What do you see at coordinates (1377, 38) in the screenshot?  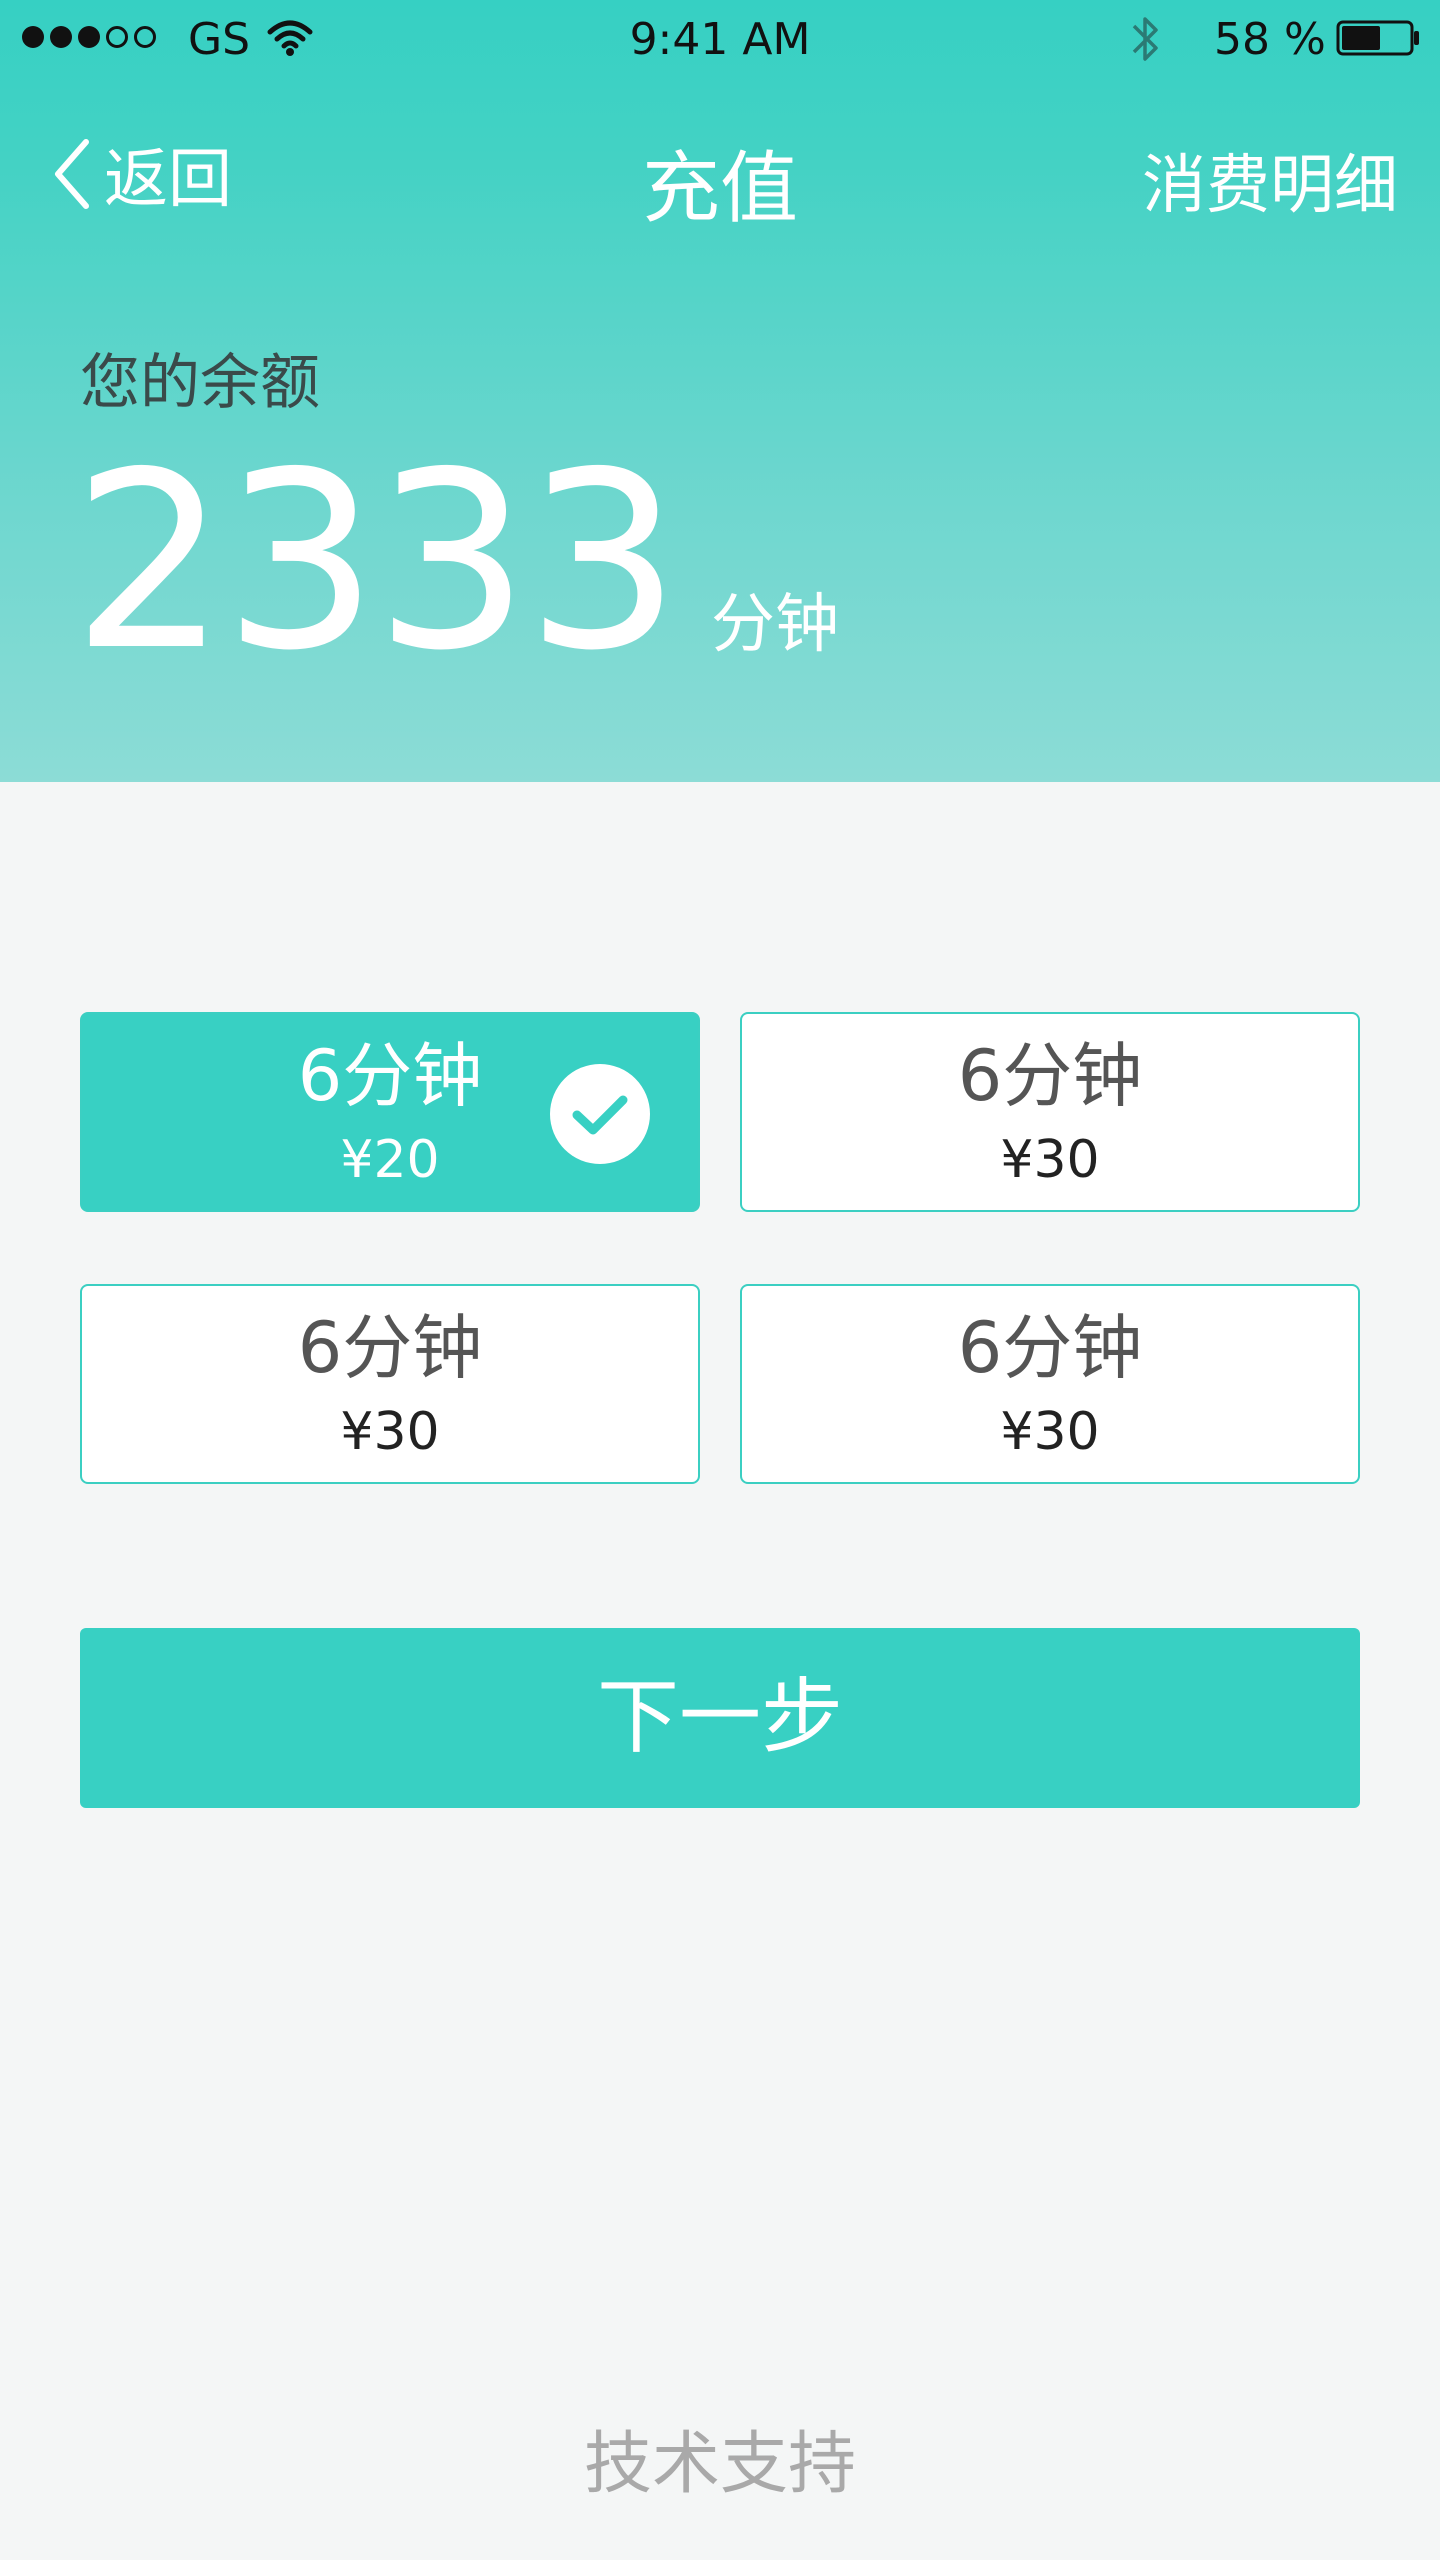 I see `battery-icon` at bounding box center [1377, 38].